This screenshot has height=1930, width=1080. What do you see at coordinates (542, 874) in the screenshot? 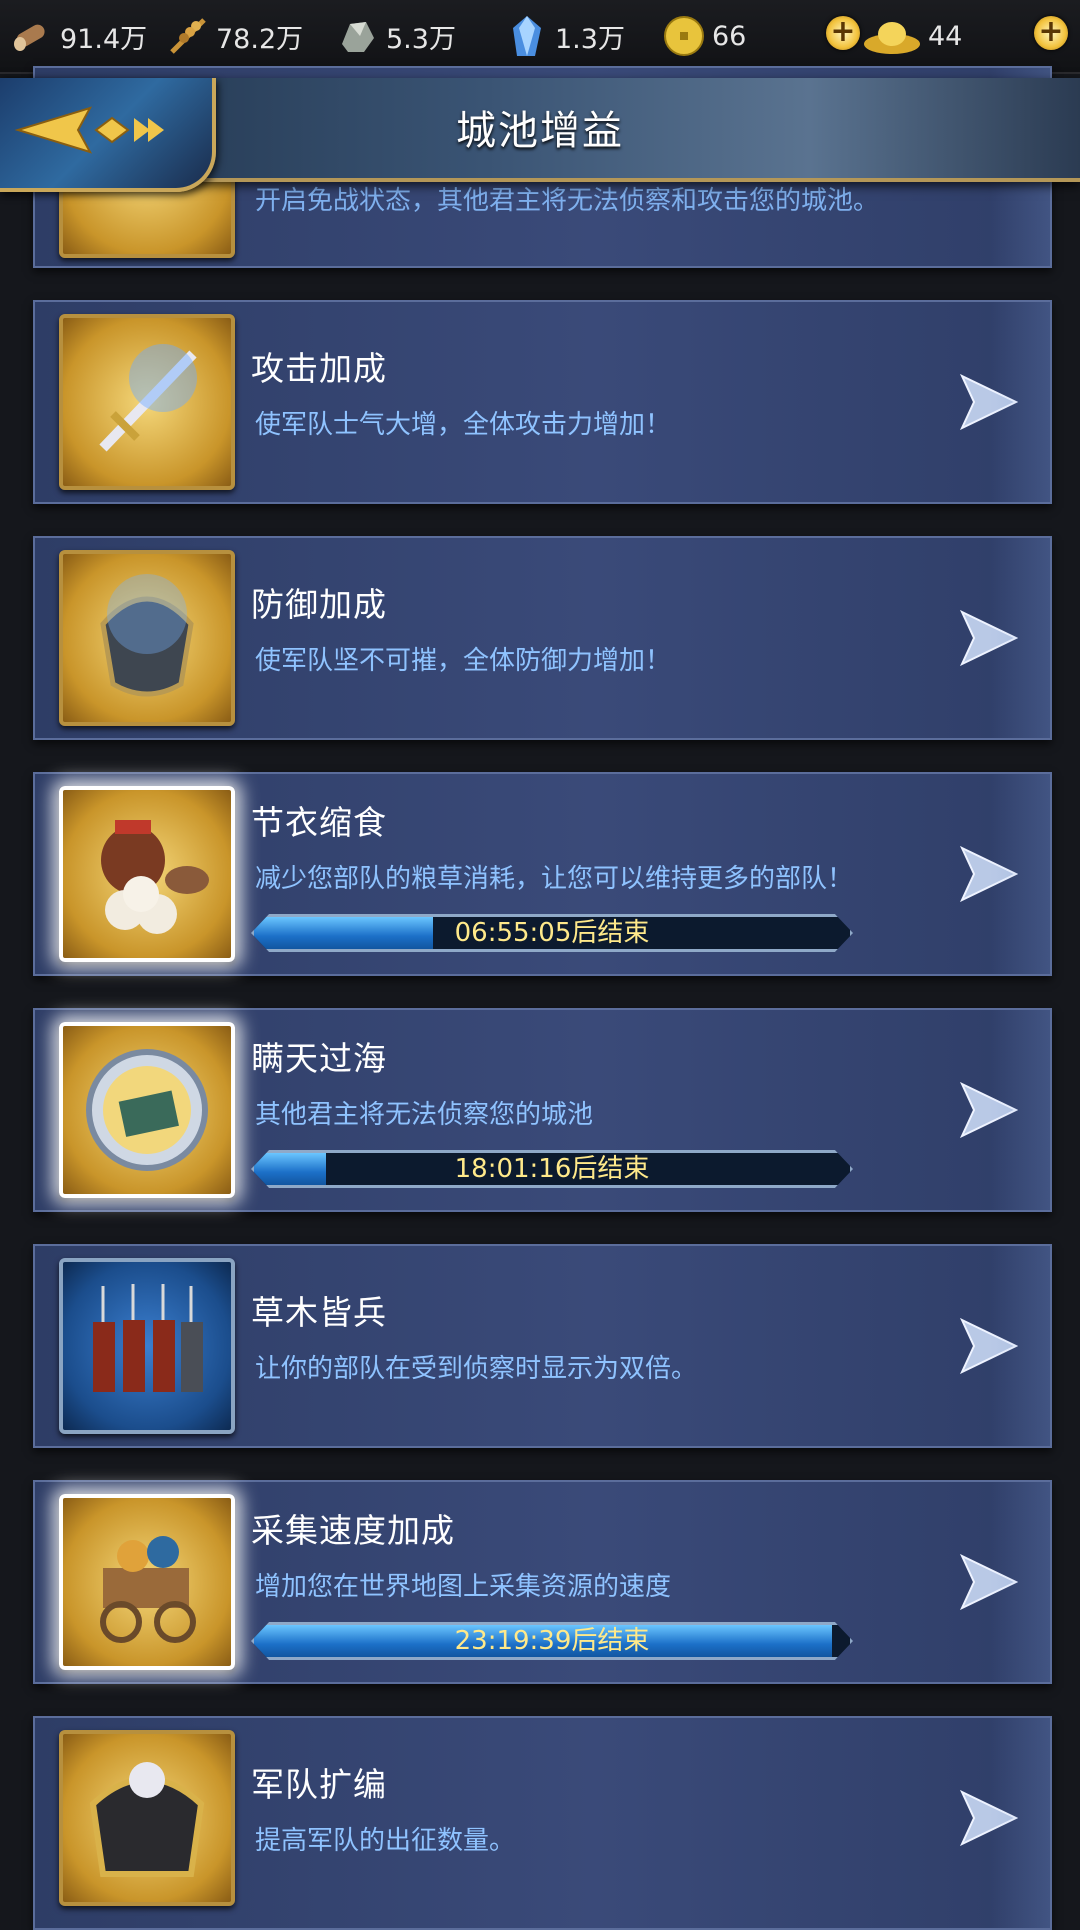
I see `buff-card-food-saving: 节衣缩食 减少您部队的粮草消耗，让您可以维持更多的部队！ 06:55:05后结束` at bounding box center [542, 874].